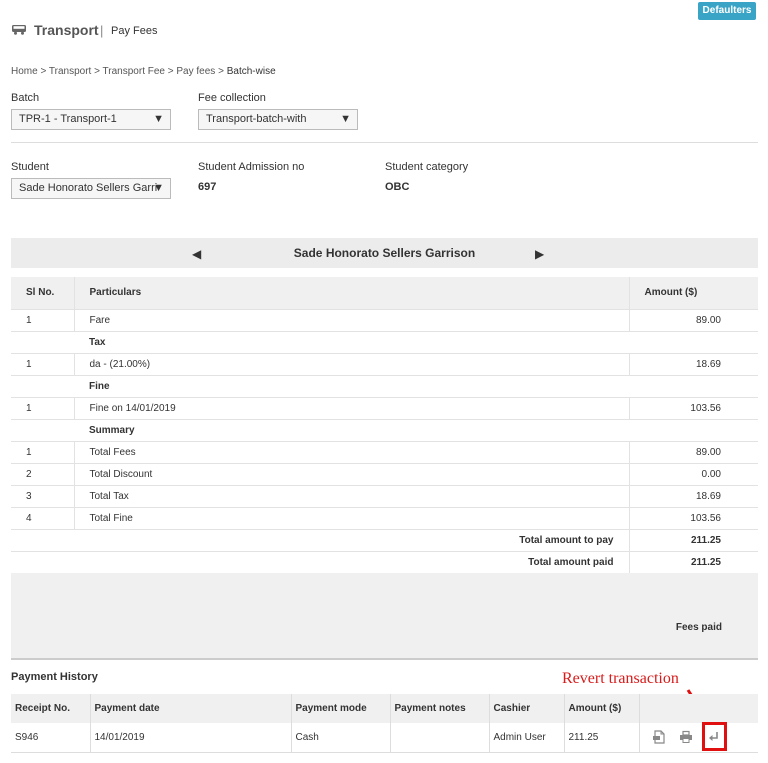 This screenshot has height=763, width=768. I want to click on row-particular: Fare, so click(351, 320).